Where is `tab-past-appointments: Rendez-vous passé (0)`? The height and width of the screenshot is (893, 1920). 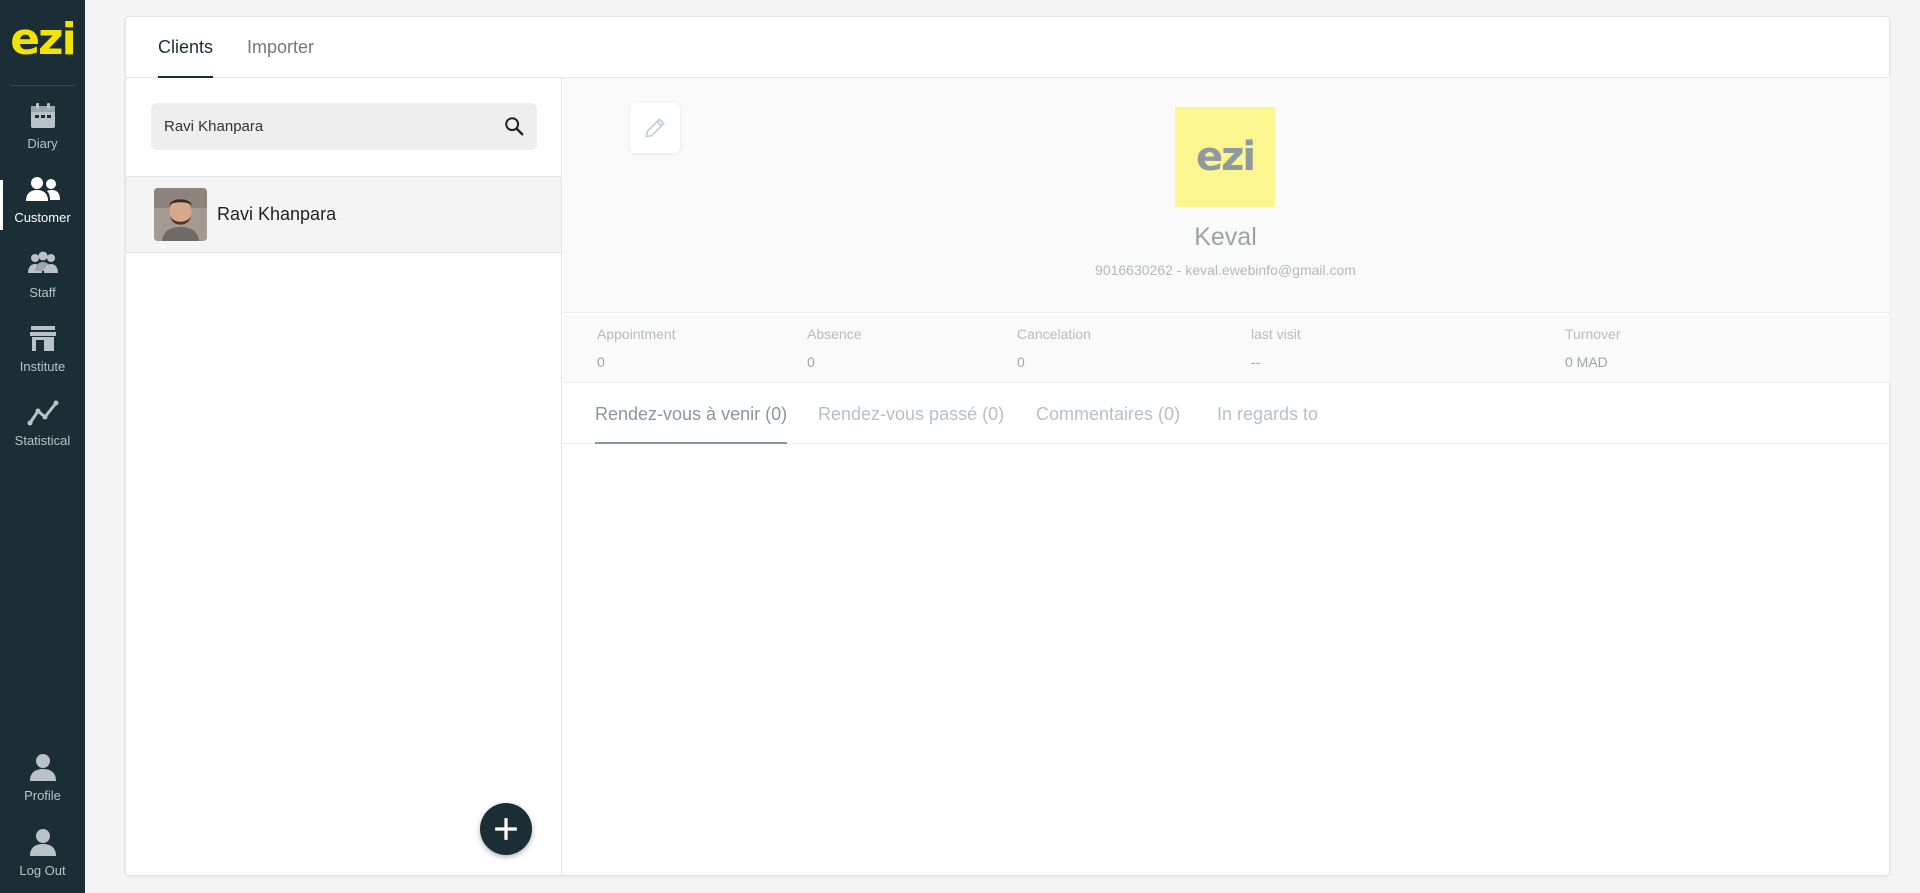 tab-past-appointments: Rendez-vous passé (0) is located at coordinates (911, 424).